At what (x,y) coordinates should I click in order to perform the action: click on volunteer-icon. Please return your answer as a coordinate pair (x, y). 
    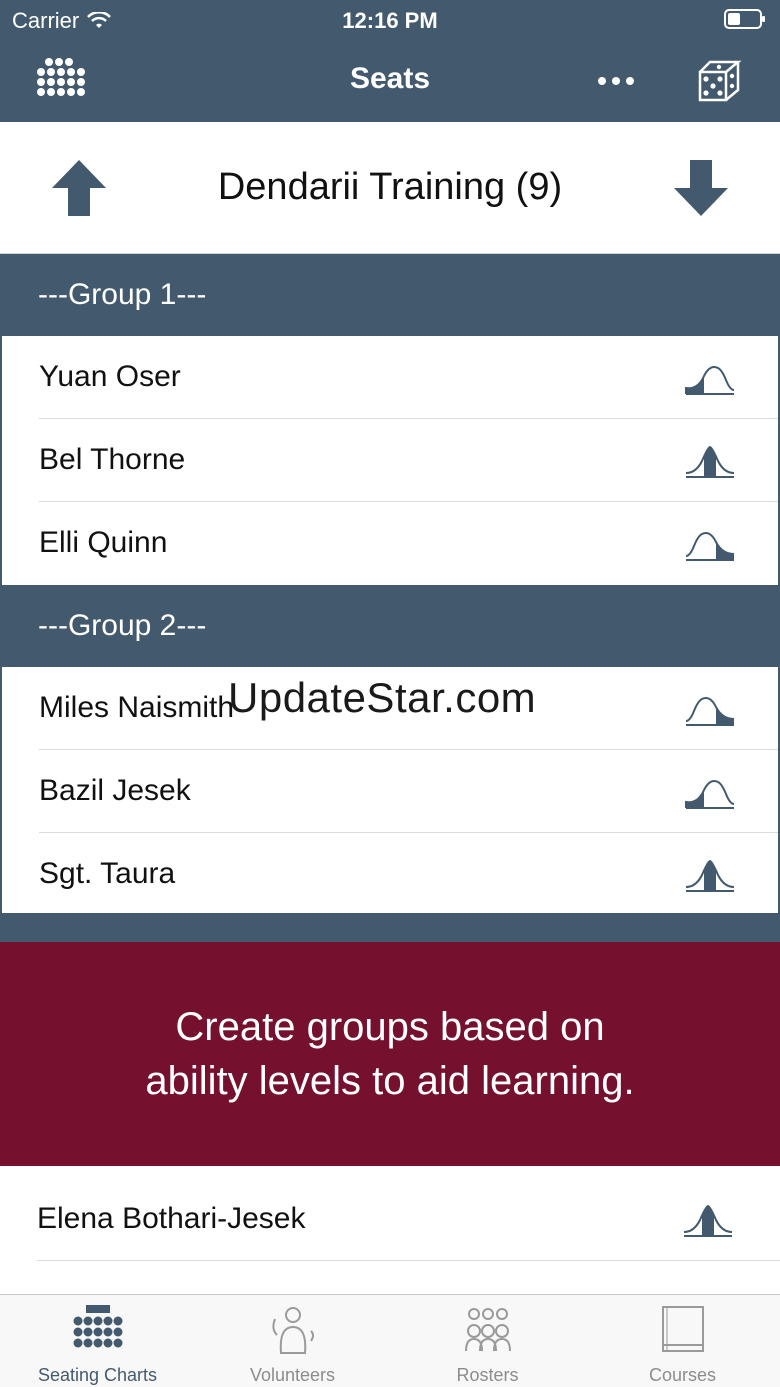
    Looking at the image, I should click on (293, 1330).